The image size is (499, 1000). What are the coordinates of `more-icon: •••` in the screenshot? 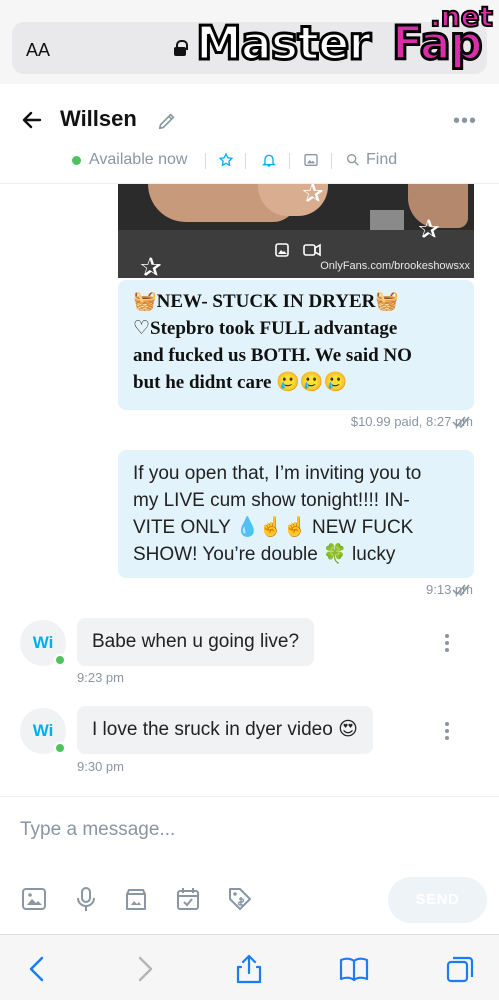 It's located at (465, 121).